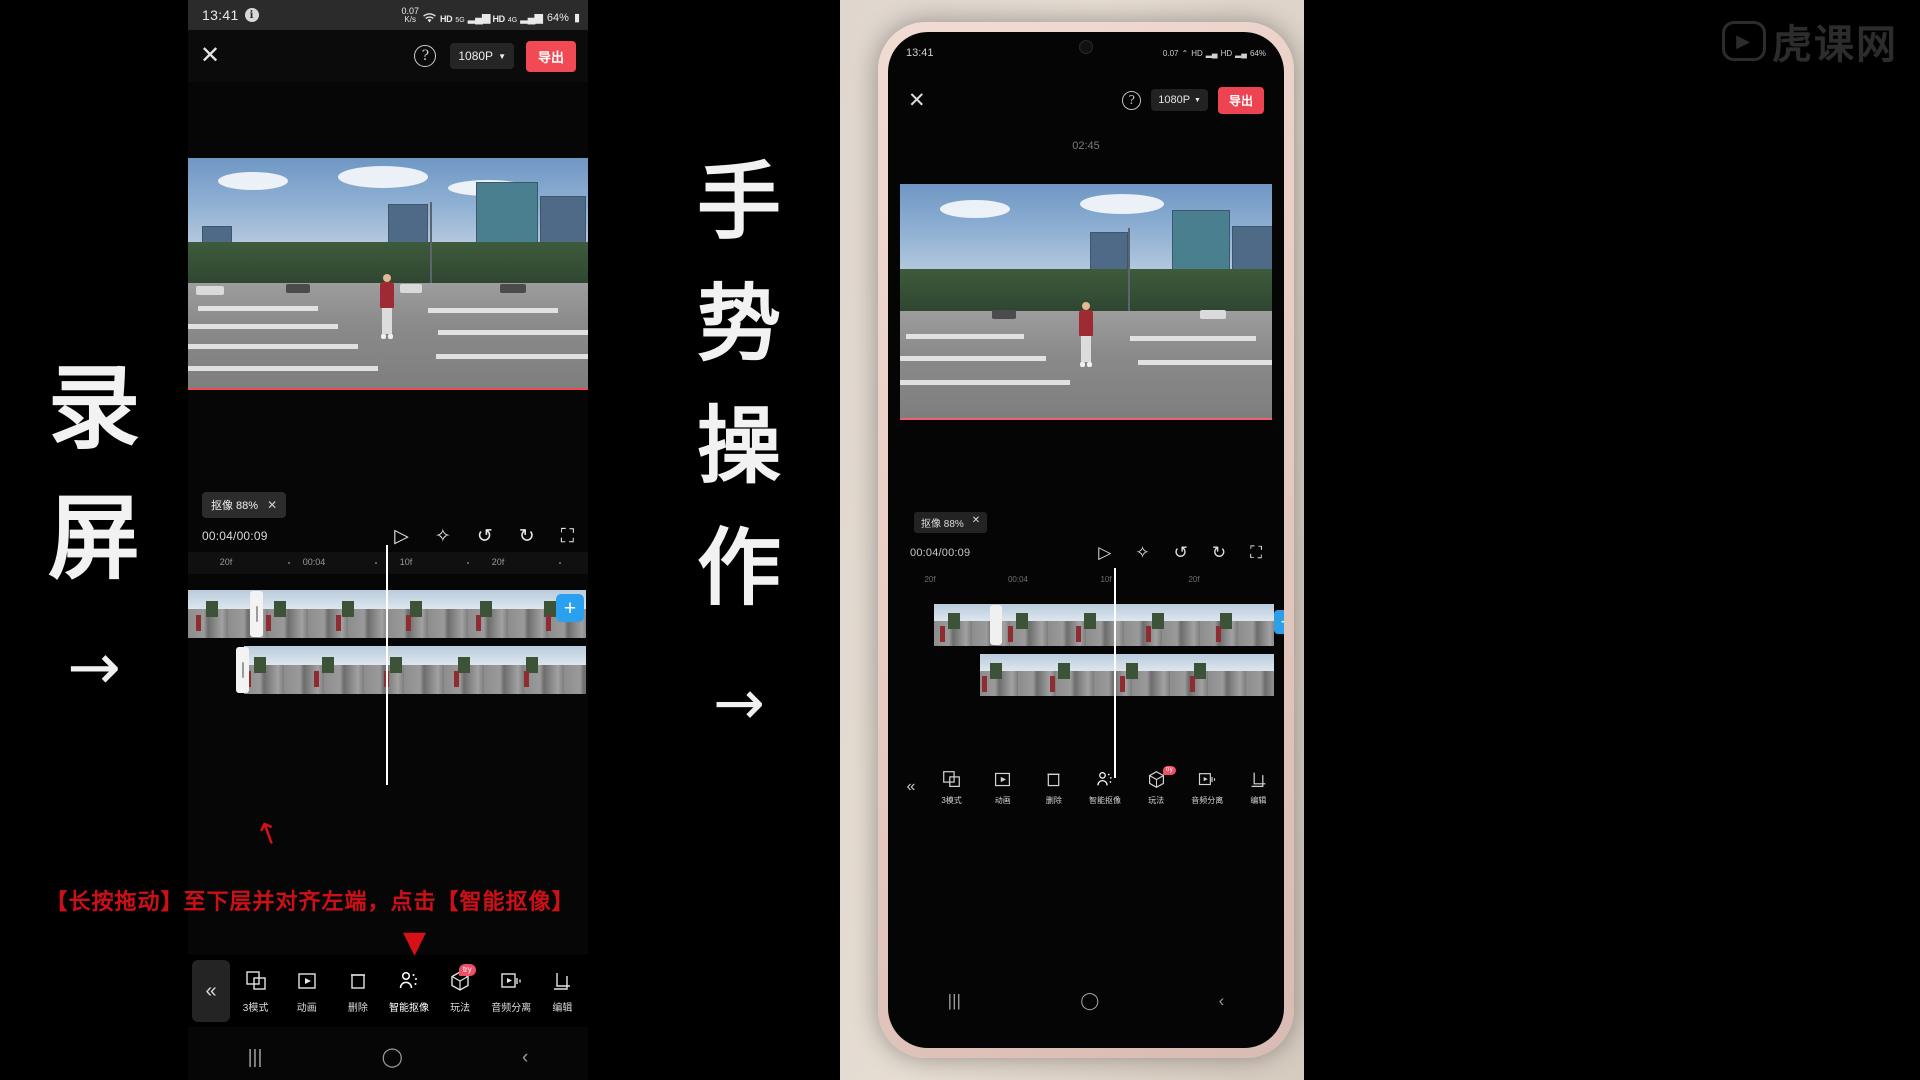 Image resolution: width=1920 pixels, height=1080 pixels. I want to click on app-header: ✕ ? 1080P ▼ 导出, so click(388, 56).